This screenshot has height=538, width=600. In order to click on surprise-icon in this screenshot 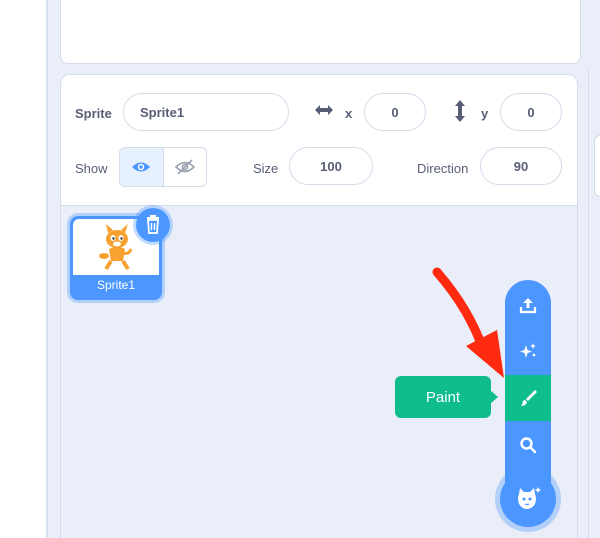, I will do `click(528, 350)`.